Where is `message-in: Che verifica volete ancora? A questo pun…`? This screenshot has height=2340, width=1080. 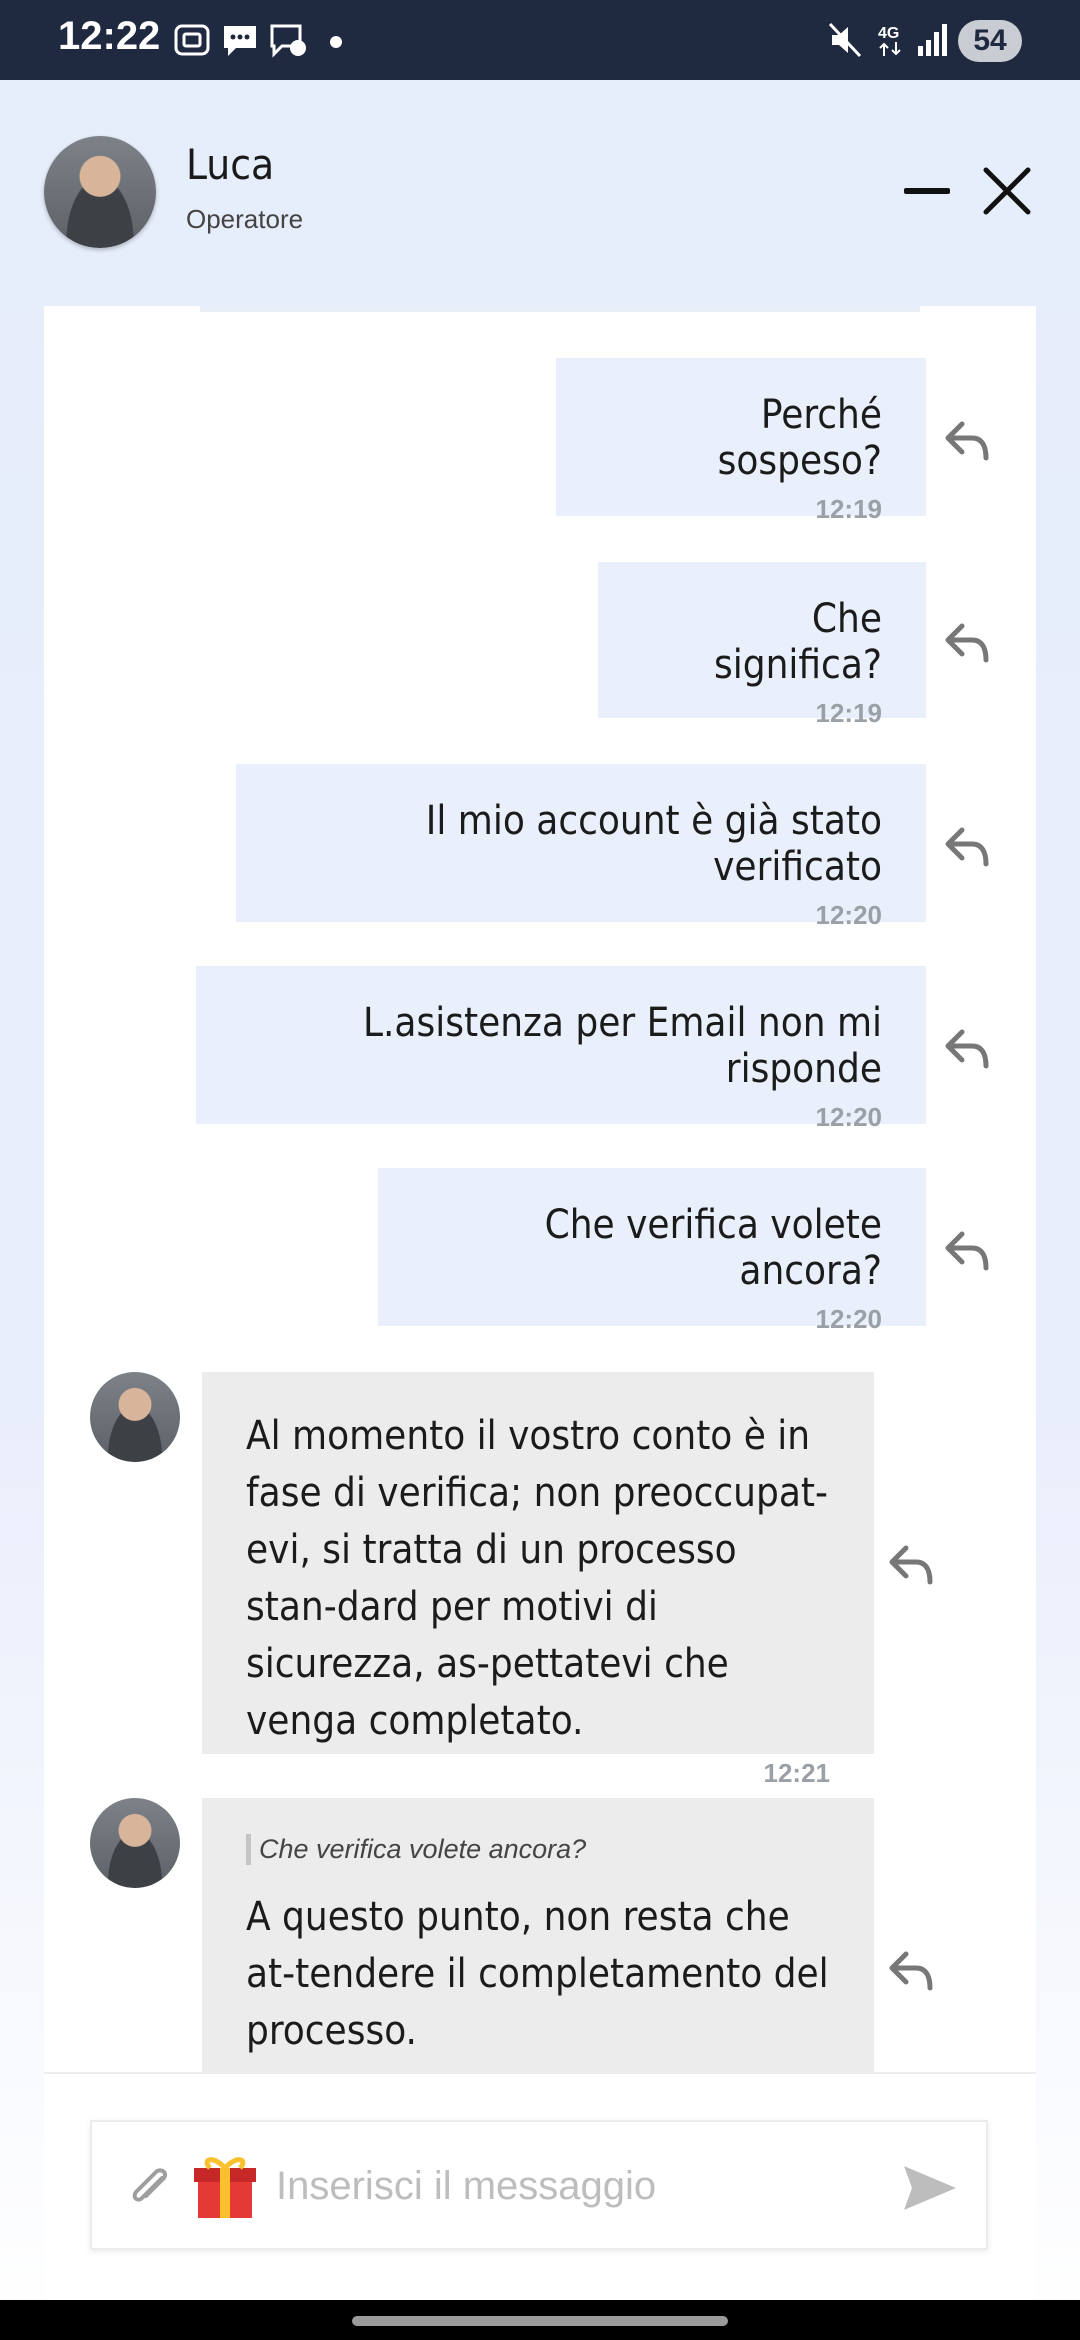
message-in: Che verifica volete ancora? A questo pun… is located at coordinates (538, 1935).